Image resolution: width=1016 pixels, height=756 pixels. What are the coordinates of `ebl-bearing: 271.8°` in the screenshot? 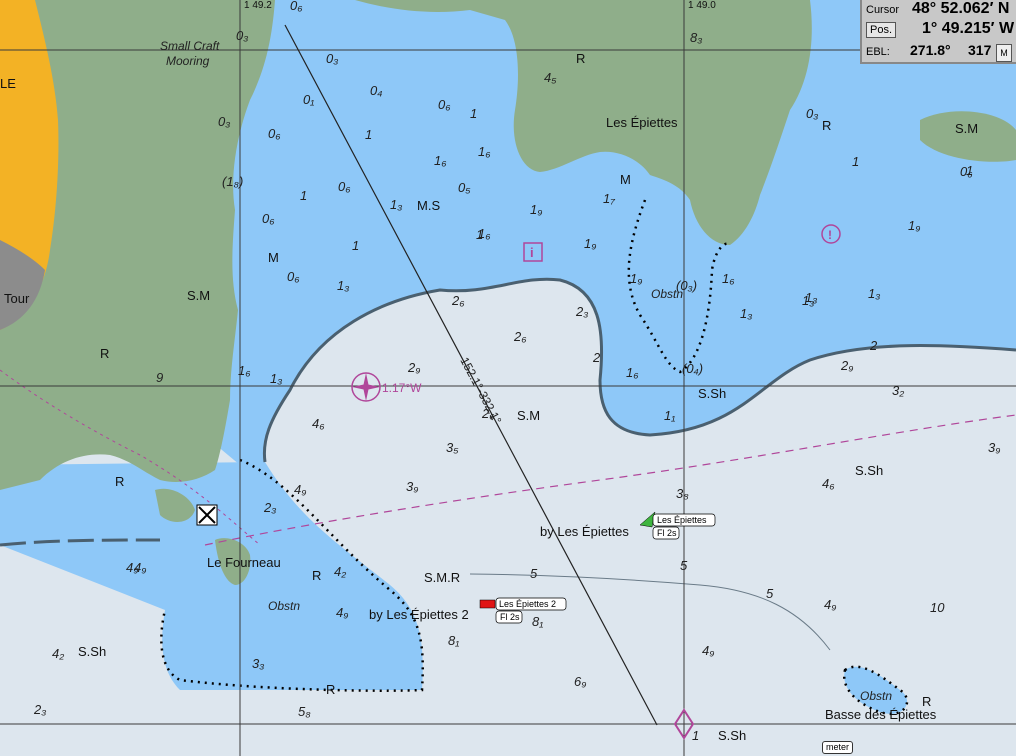 It's located at (930, 50).